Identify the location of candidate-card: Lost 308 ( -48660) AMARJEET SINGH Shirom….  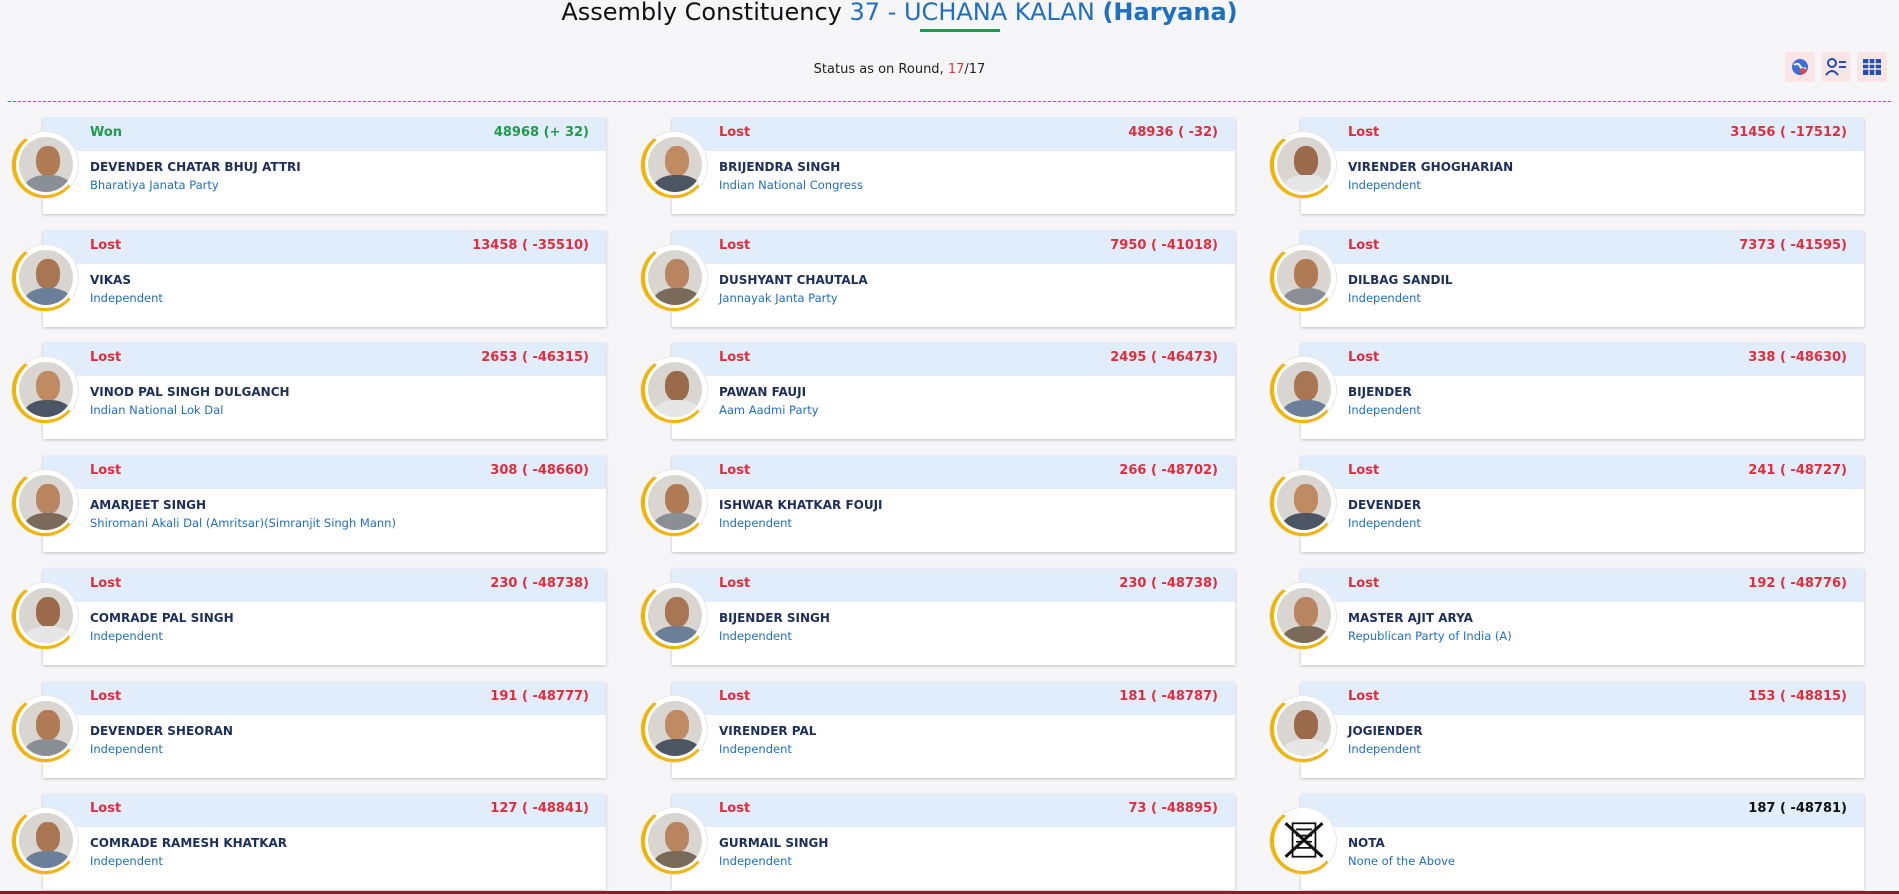
(310, 505).